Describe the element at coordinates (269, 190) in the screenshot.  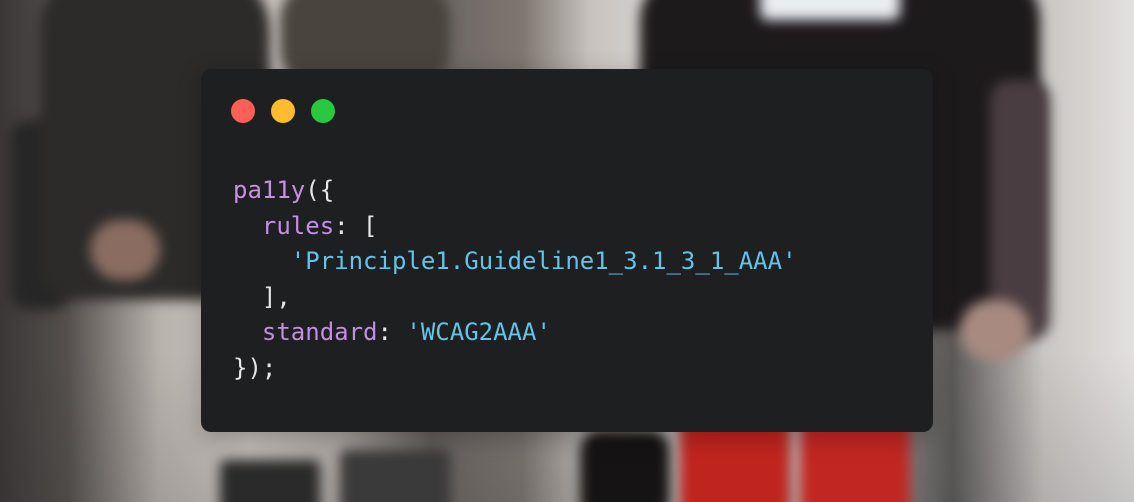
I see `function-name: pa11y` at that location.